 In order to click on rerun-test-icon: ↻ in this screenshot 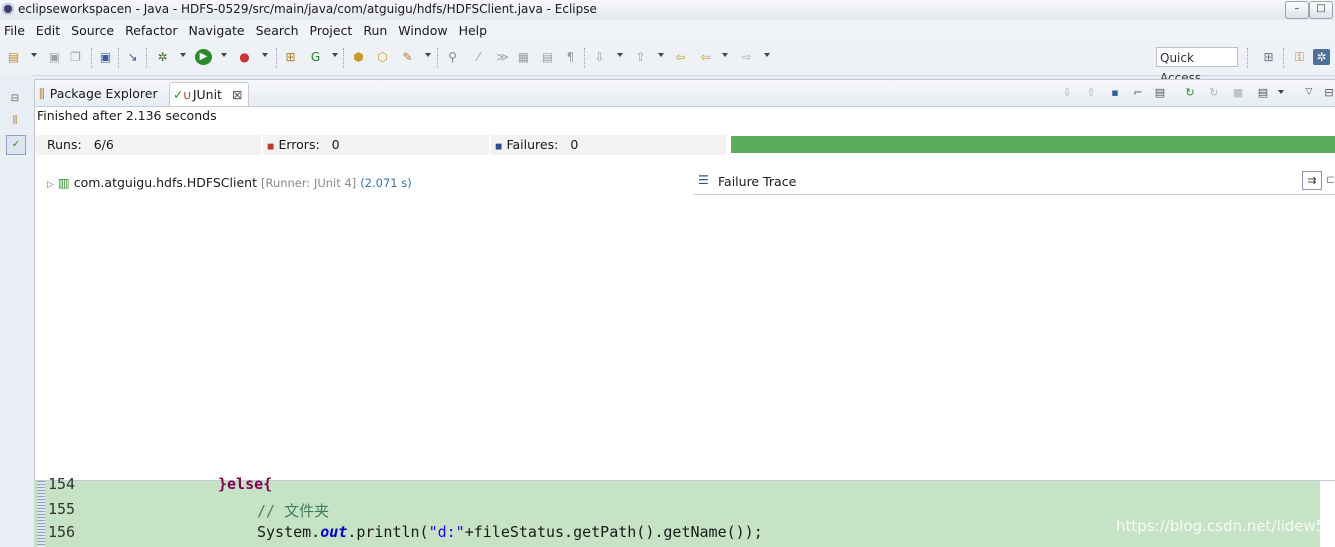, I will do `click(1190, 92)`.